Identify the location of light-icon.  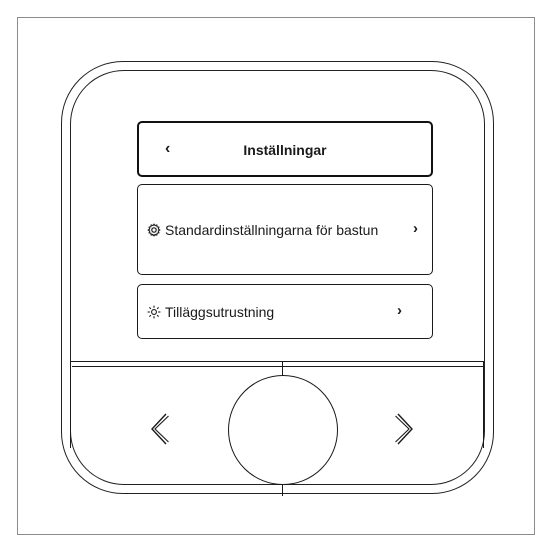
(154, 312).